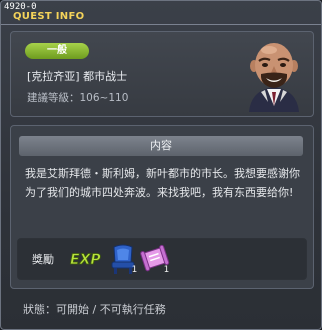 This screenshot has height=330, width=322. What do you see at coordinates (161, 146) in the screenshot?
I see `content-header: 内容` at bounding box center [161, 146].